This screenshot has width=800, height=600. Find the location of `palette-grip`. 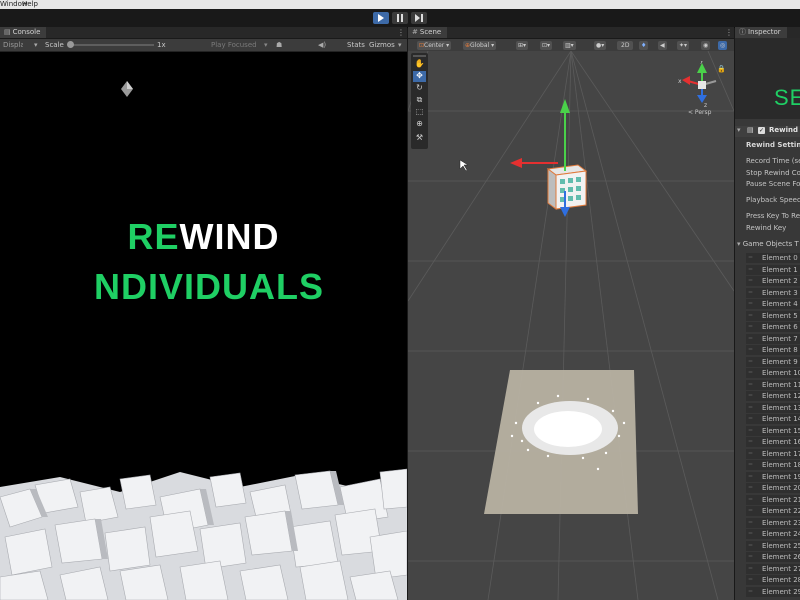

palette-grip is located at coordinates (419, 56).